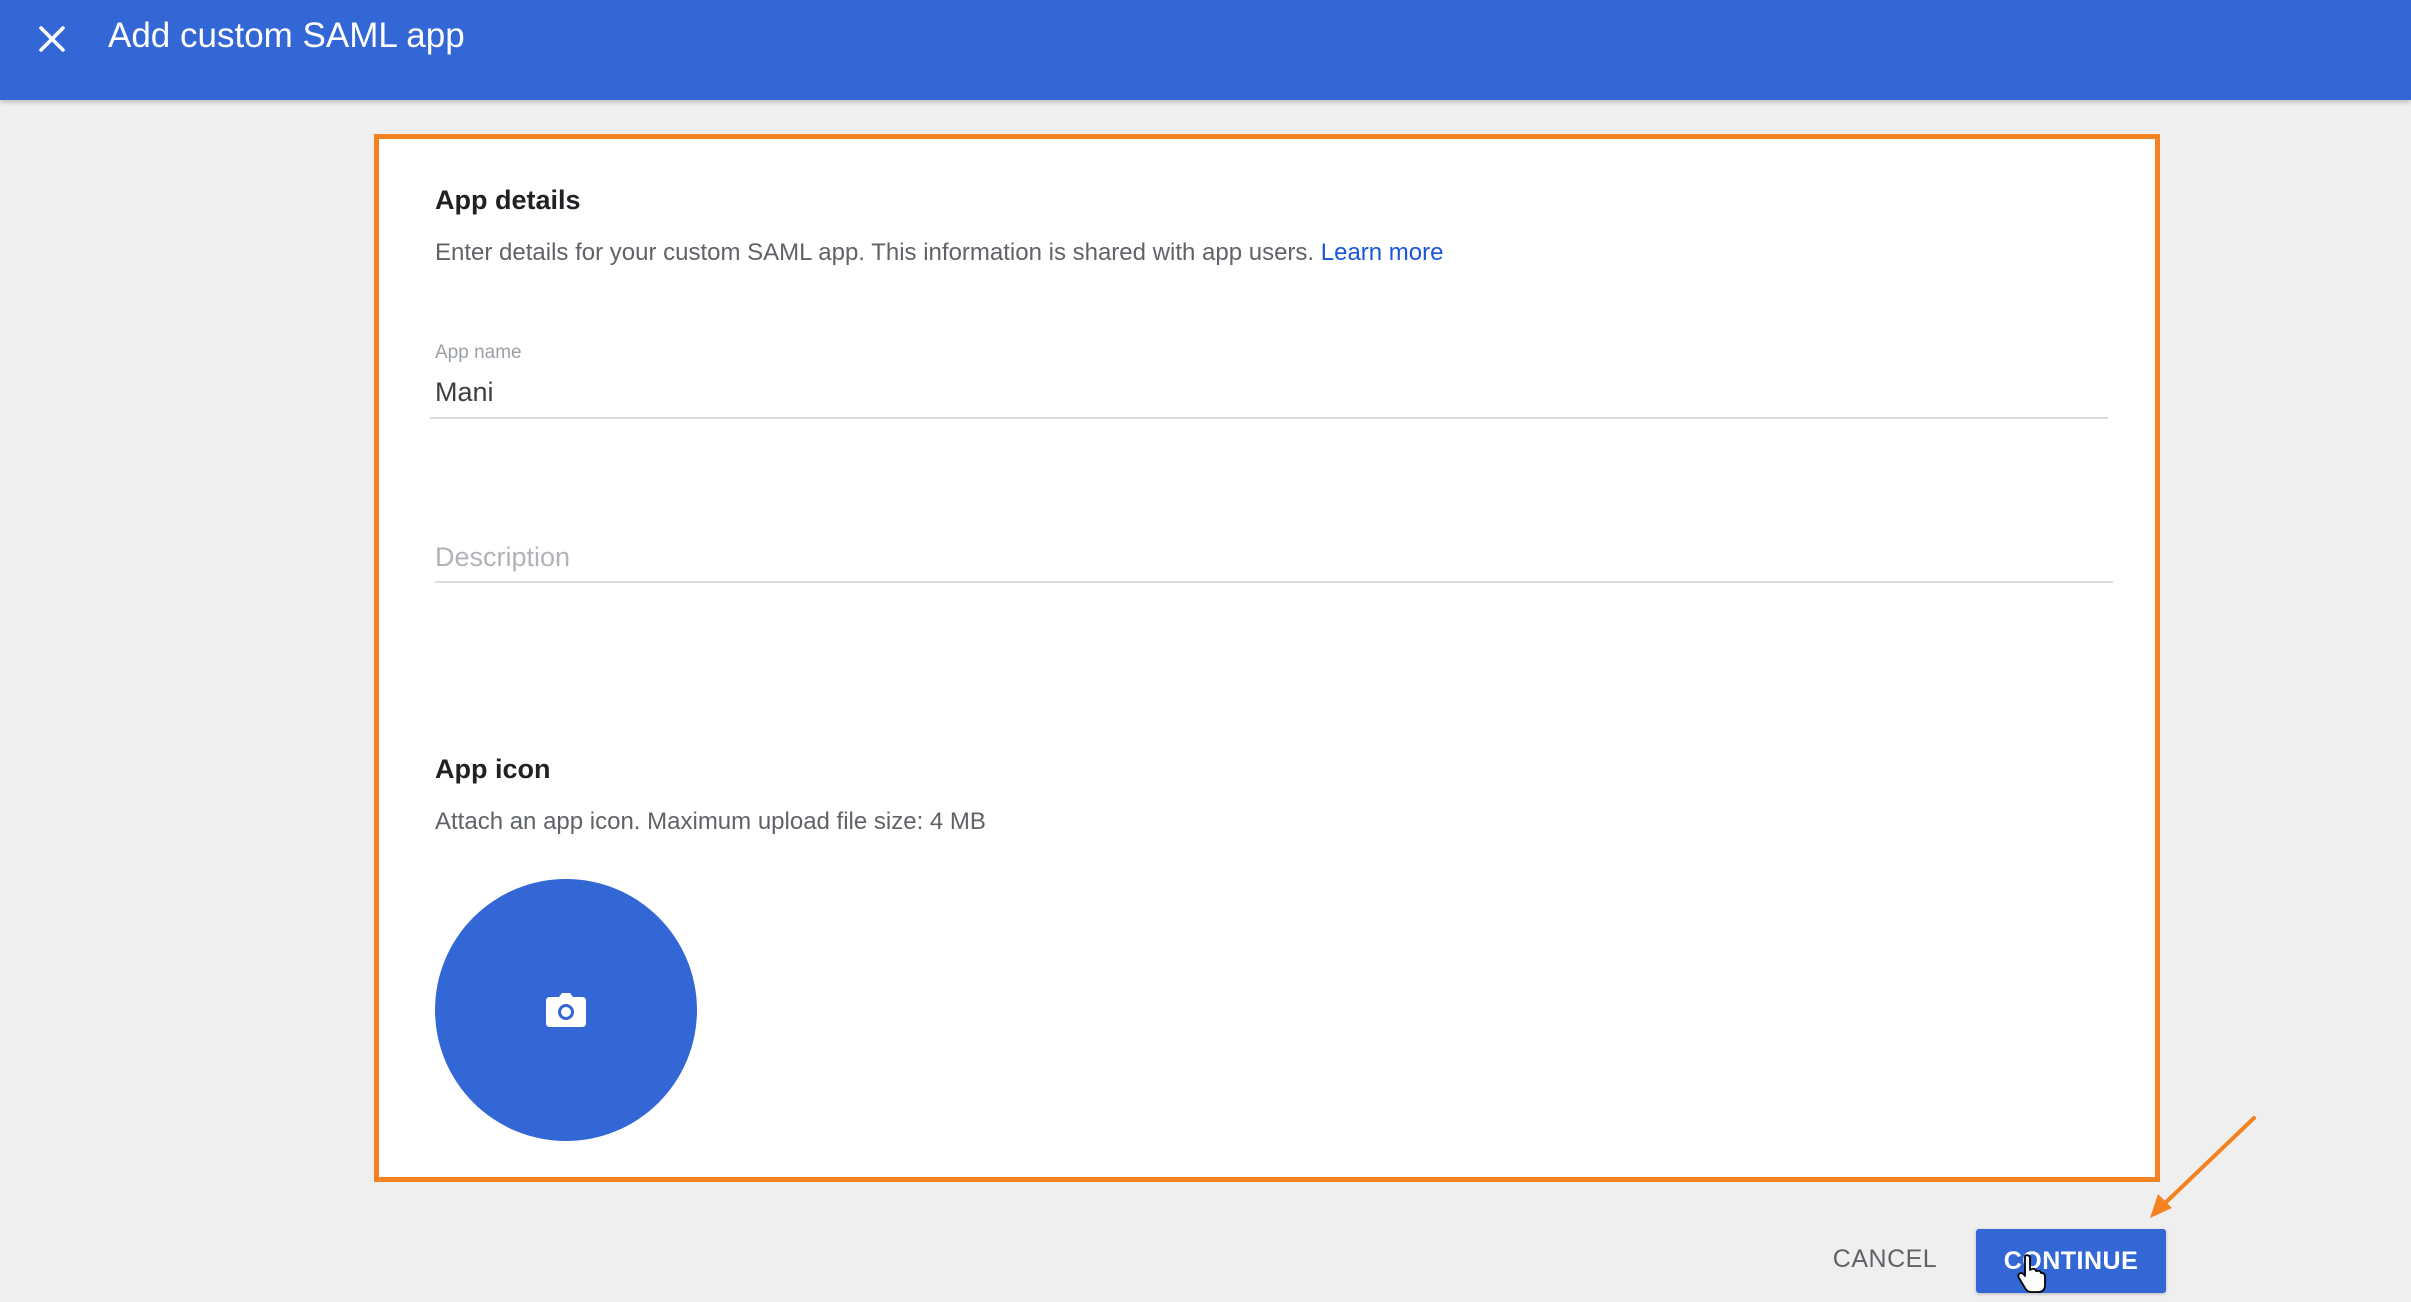 This screenshot has width=2411, height=1302. I want to click on app-name-underline, so click(1269, 418).